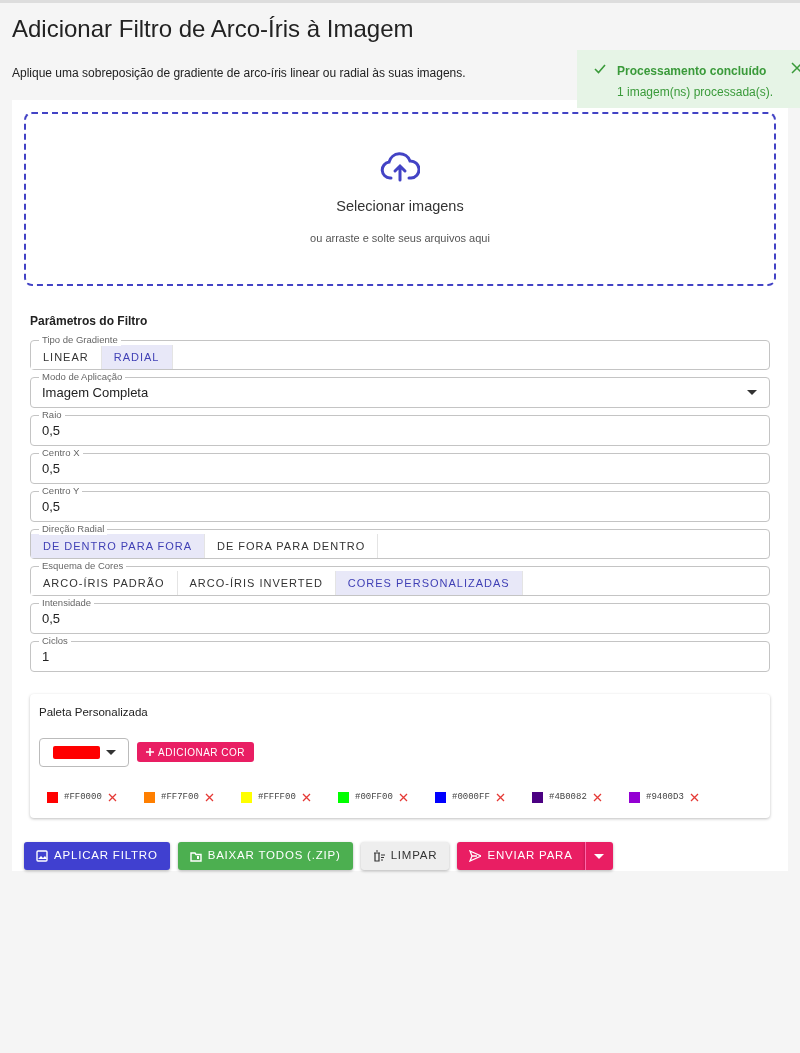 The image size is (800, 1053). I want to click on action-button: APLICAR FILTRO, so click(97, 856).